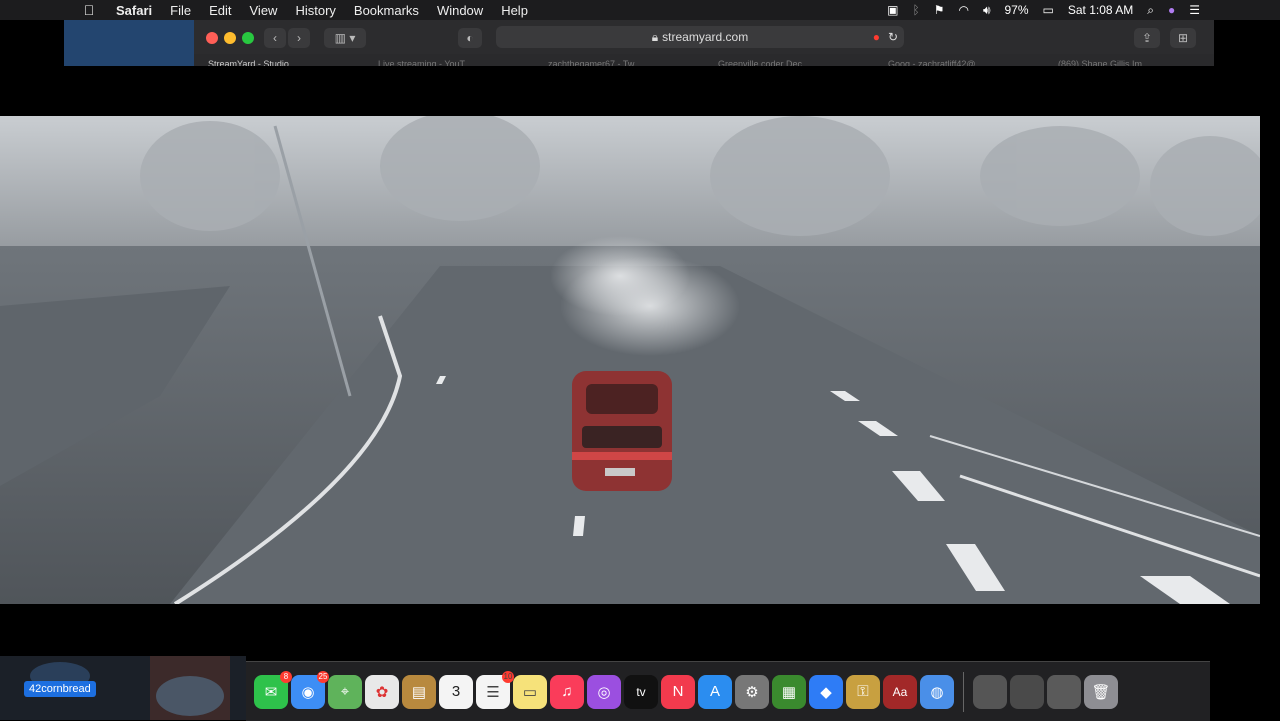  I want to click on dock-app-dictionary: Aa, so click(900, 691).